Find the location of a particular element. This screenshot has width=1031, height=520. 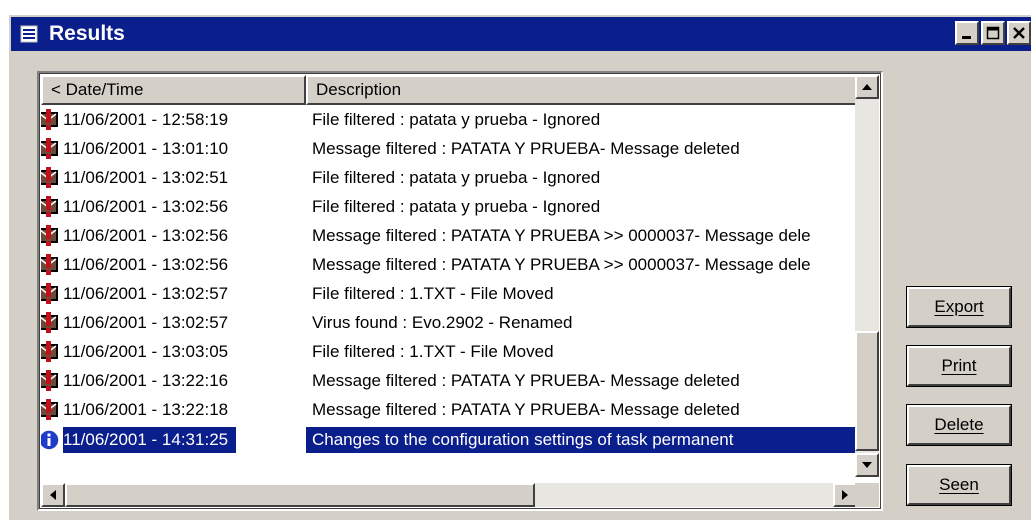

cell-datetime: 11/06/2001 - 13:01:10 is located at coordinates (173, 149).